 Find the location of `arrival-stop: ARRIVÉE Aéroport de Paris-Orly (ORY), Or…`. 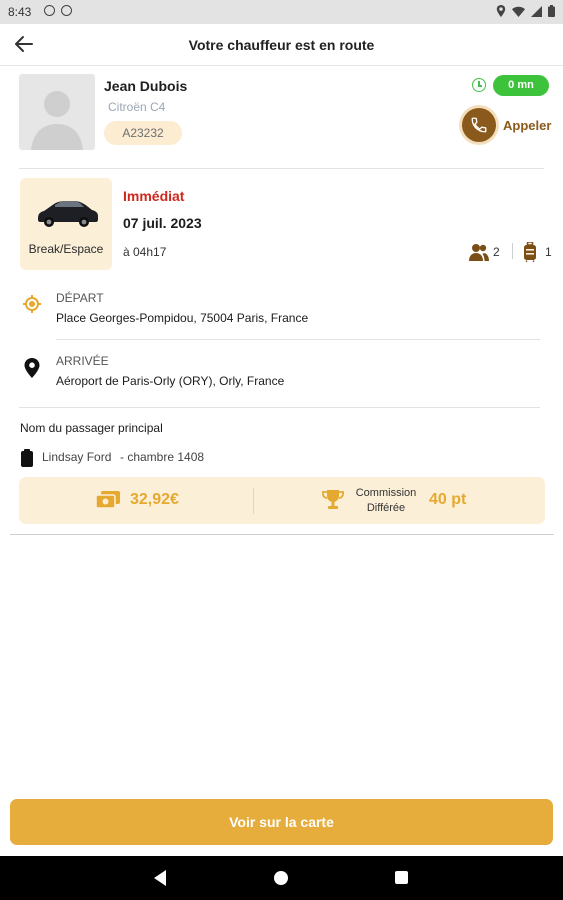

arrival-stop: ARRIVÉE Aéroport de Paris-Orly (ORY), Or… is located at coordinates (281, 379).